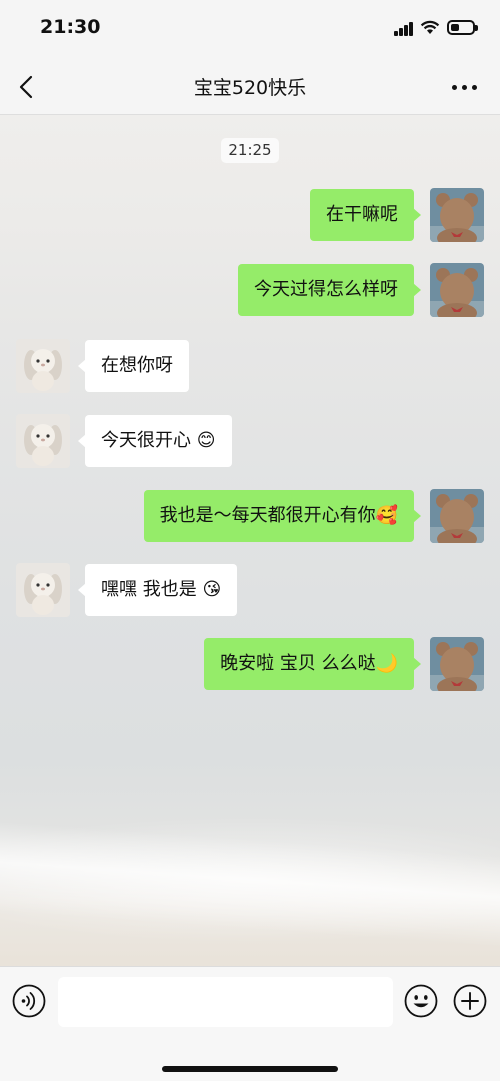  I want to click on cellular-signal-icon, so click(404, 29).